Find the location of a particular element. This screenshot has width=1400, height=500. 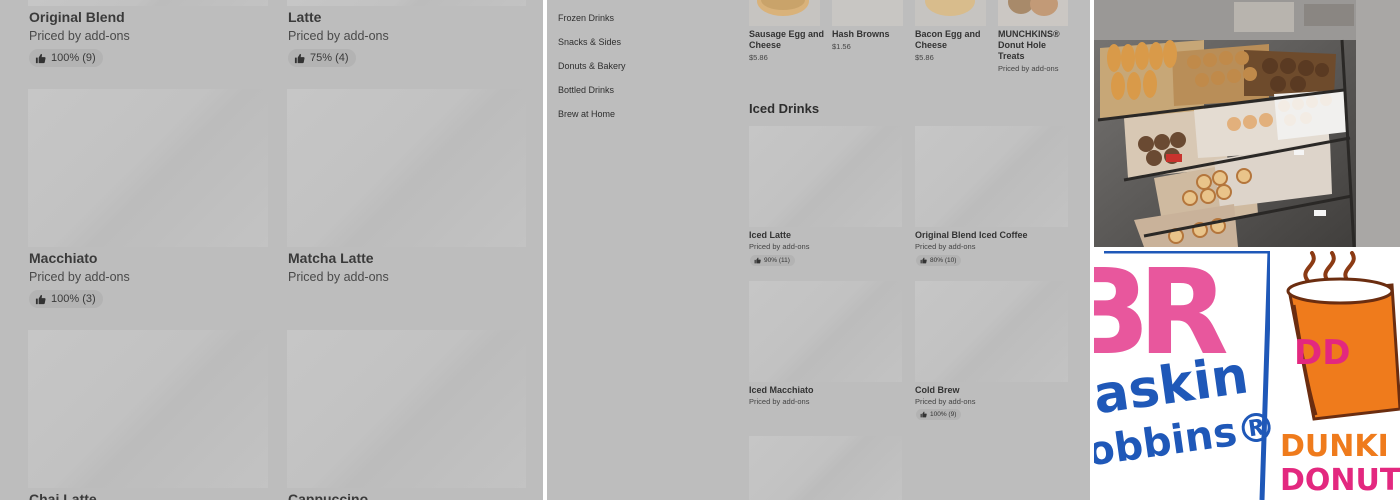

item-image-iced-latte is located at coordinates (825, 176).